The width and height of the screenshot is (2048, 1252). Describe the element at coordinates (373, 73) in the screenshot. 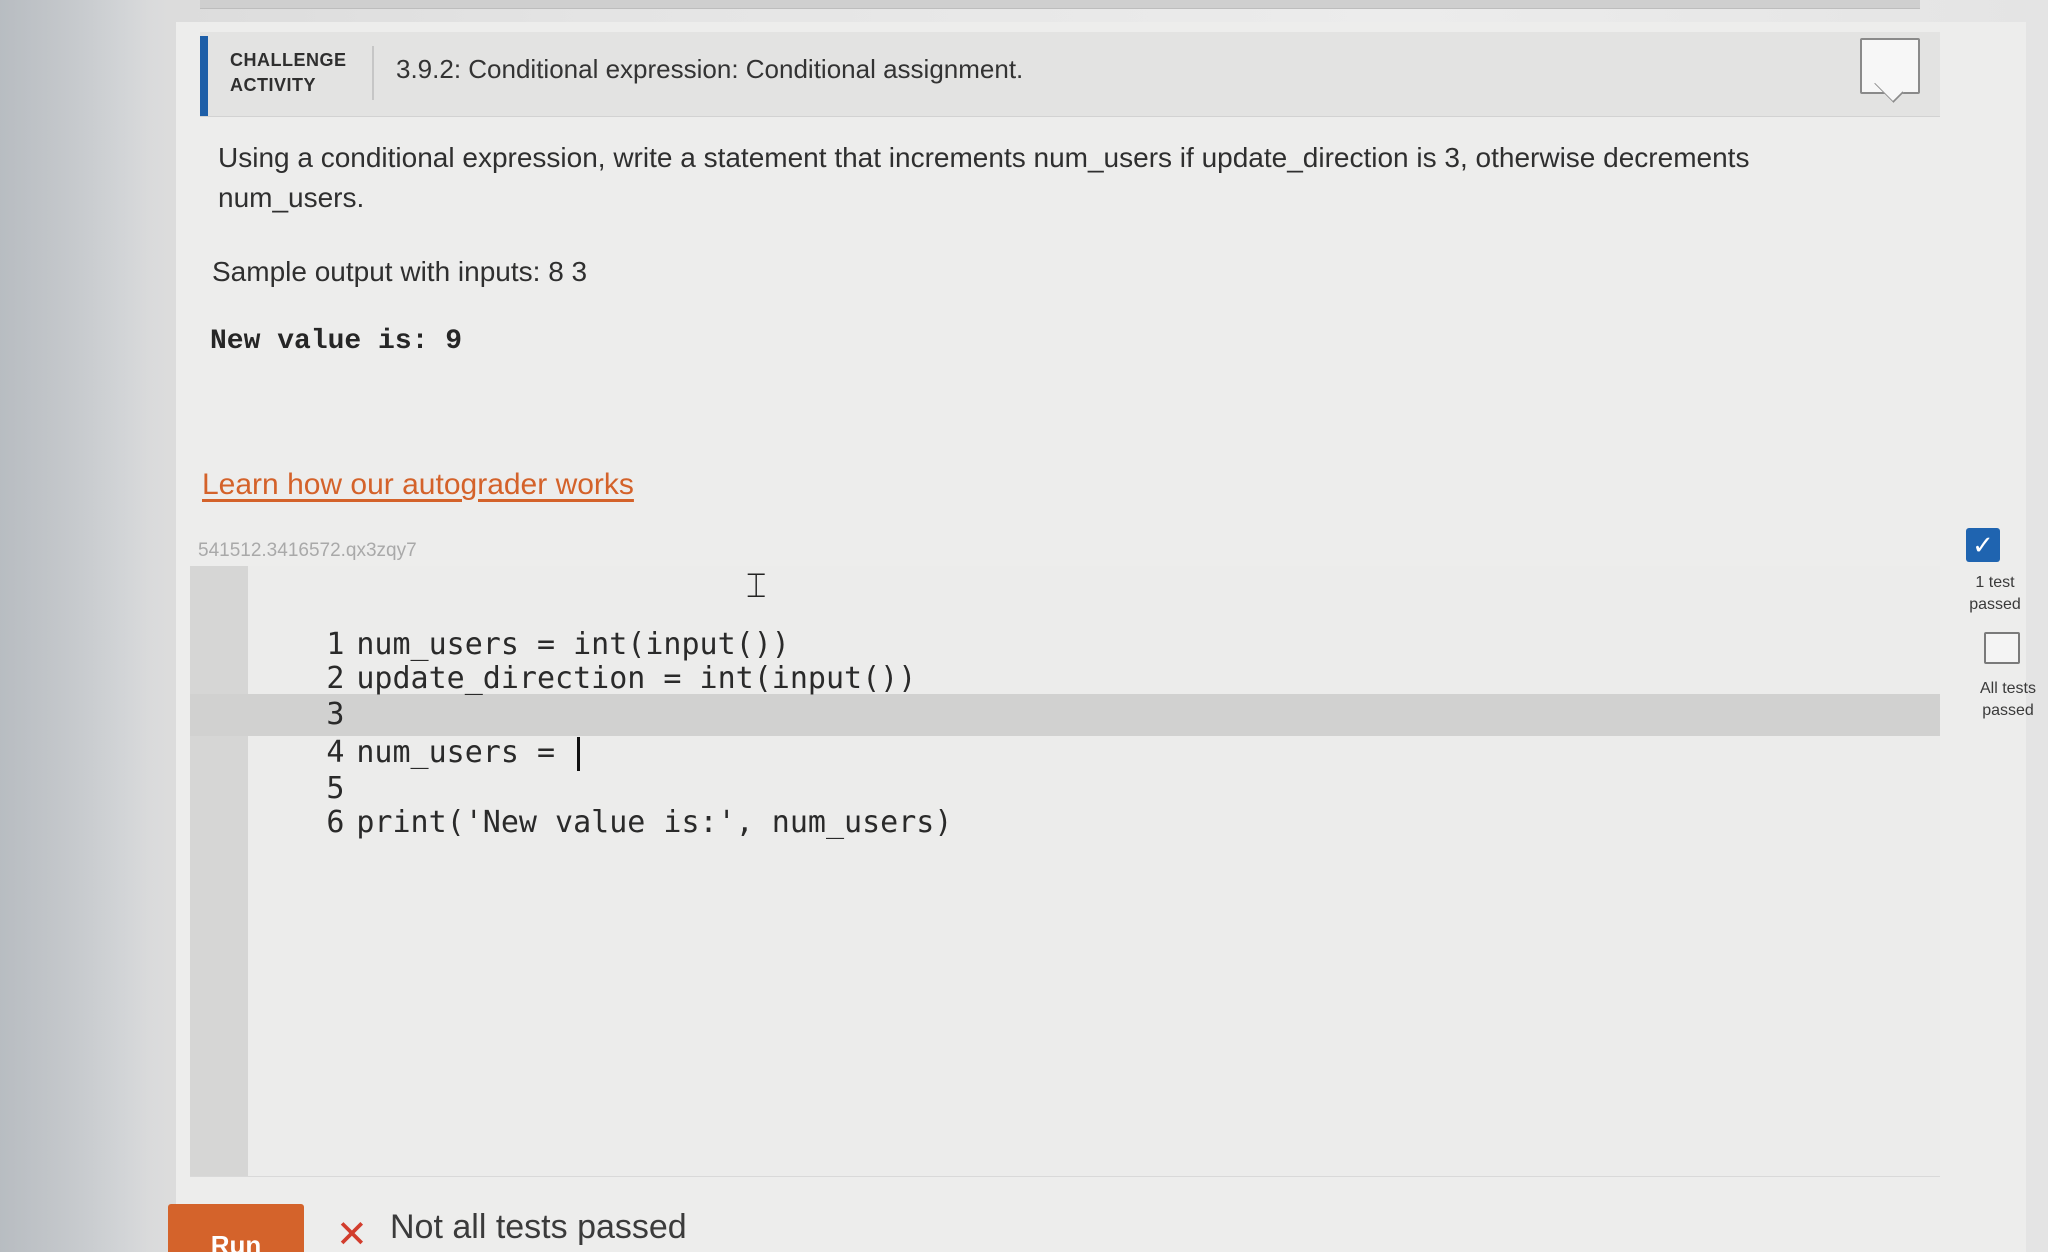

I see `header-divider` at that location.